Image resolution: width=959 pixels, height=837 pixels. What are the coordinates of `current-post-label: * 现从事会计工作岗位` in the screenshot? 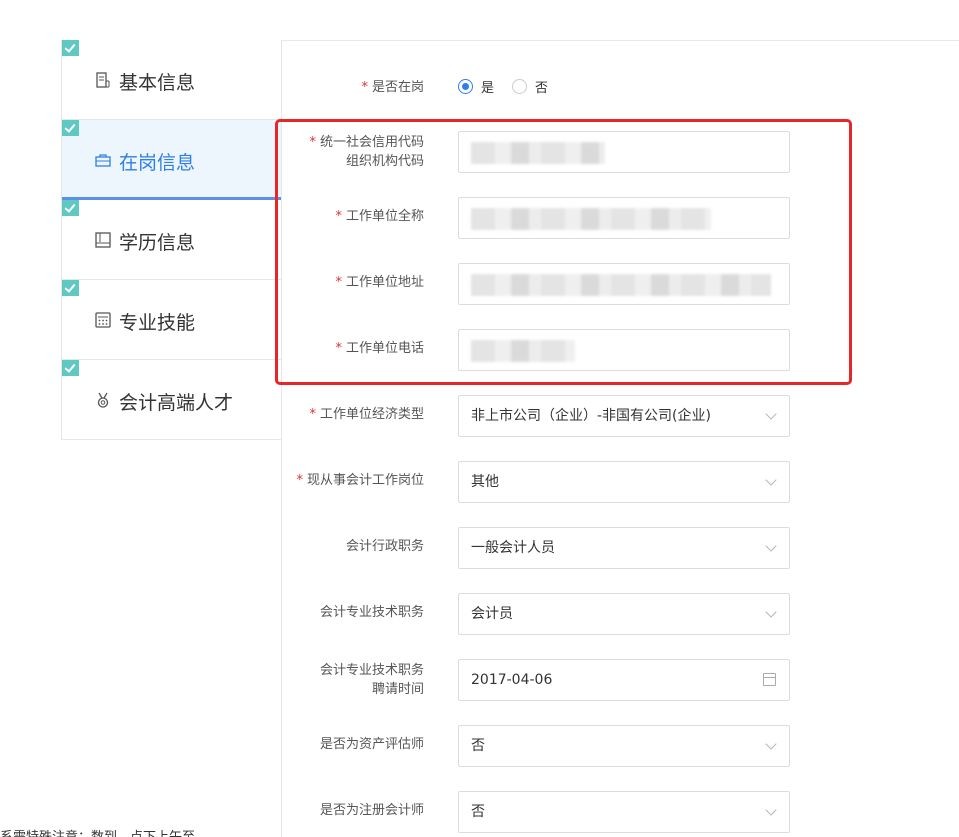 It's located at (360, 480).